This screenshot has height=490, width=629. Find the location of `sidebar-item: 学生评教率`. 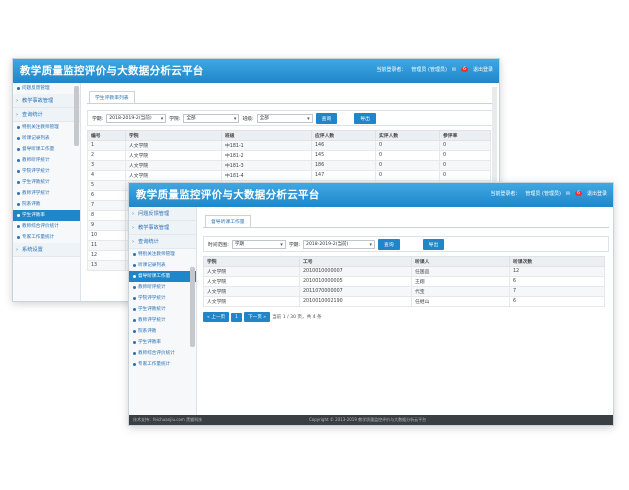

sidebar-item: 学生评教率 is located at coordinates (162, 342).